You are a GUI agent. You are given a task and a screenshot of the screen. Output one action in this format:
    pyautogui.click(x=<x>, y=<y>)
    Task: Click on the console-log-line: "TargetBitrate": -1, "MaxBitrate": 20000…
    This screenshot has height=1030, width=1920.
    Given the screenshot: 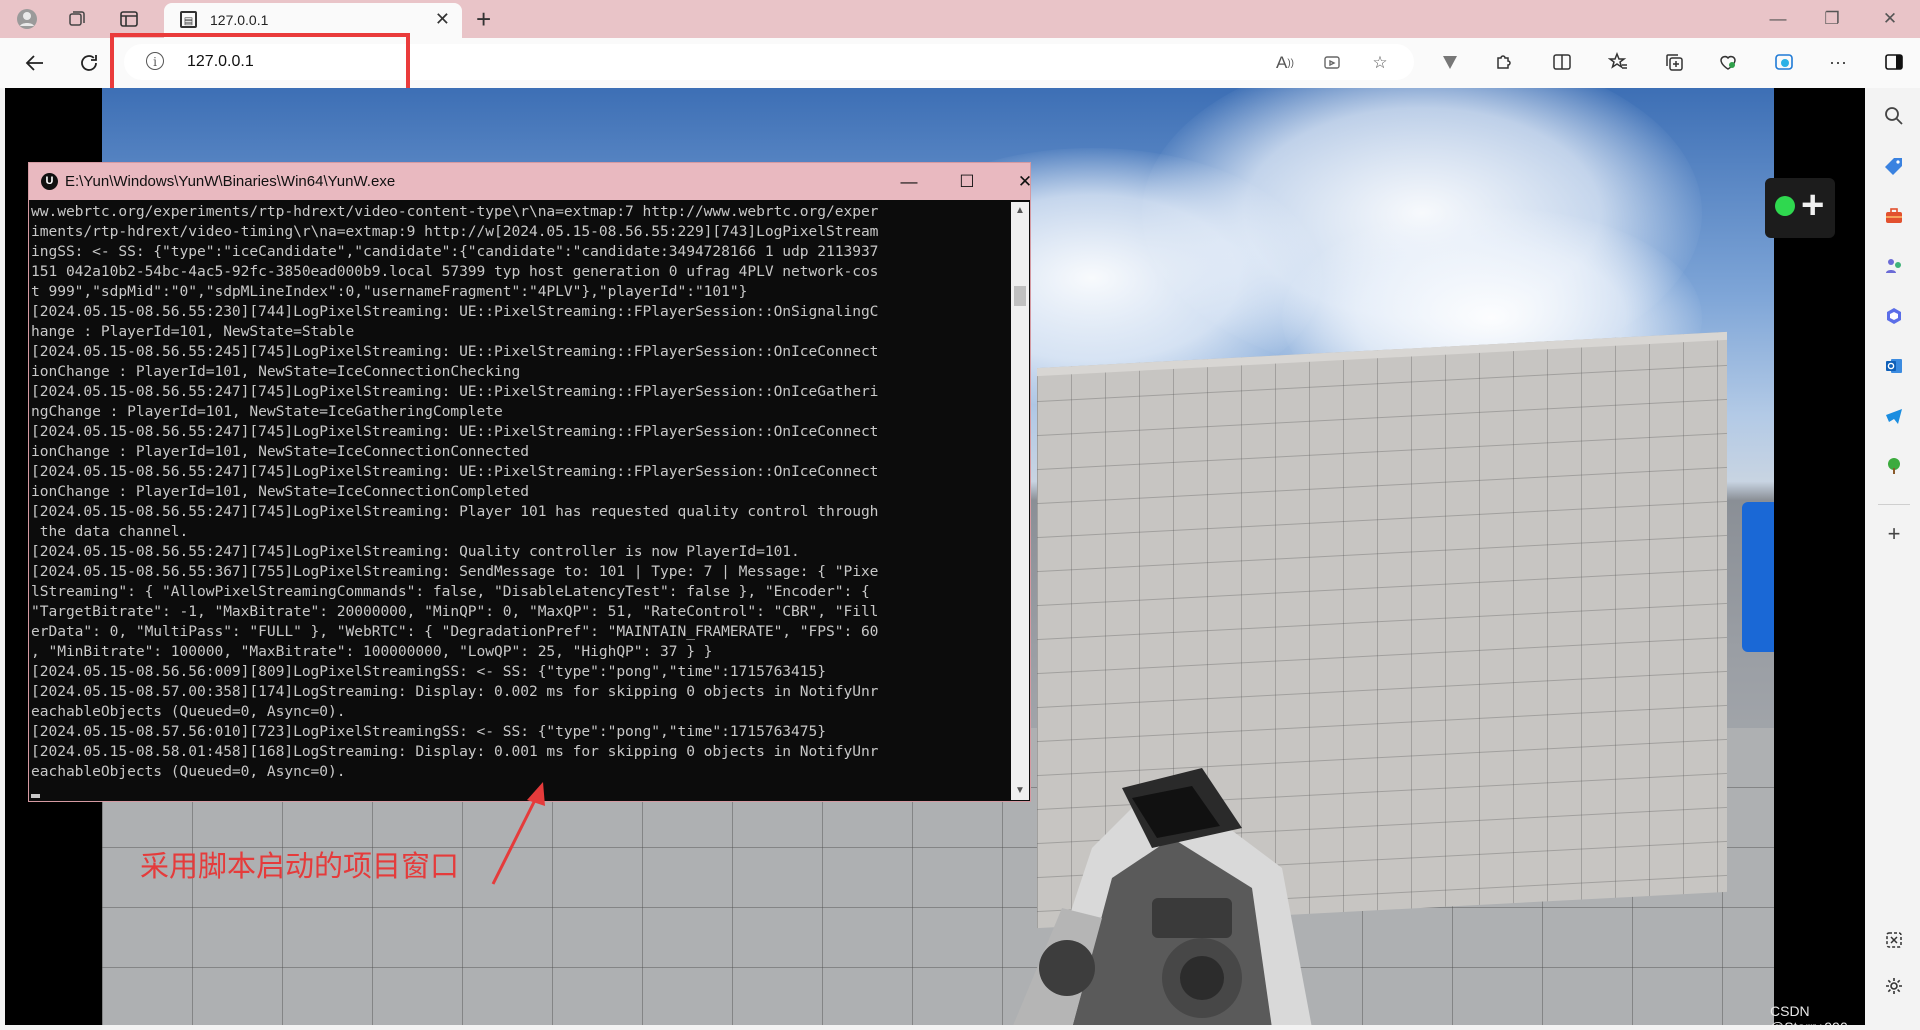 What is the action you would take?
    pyautogui.click(x=455, y=611)
    